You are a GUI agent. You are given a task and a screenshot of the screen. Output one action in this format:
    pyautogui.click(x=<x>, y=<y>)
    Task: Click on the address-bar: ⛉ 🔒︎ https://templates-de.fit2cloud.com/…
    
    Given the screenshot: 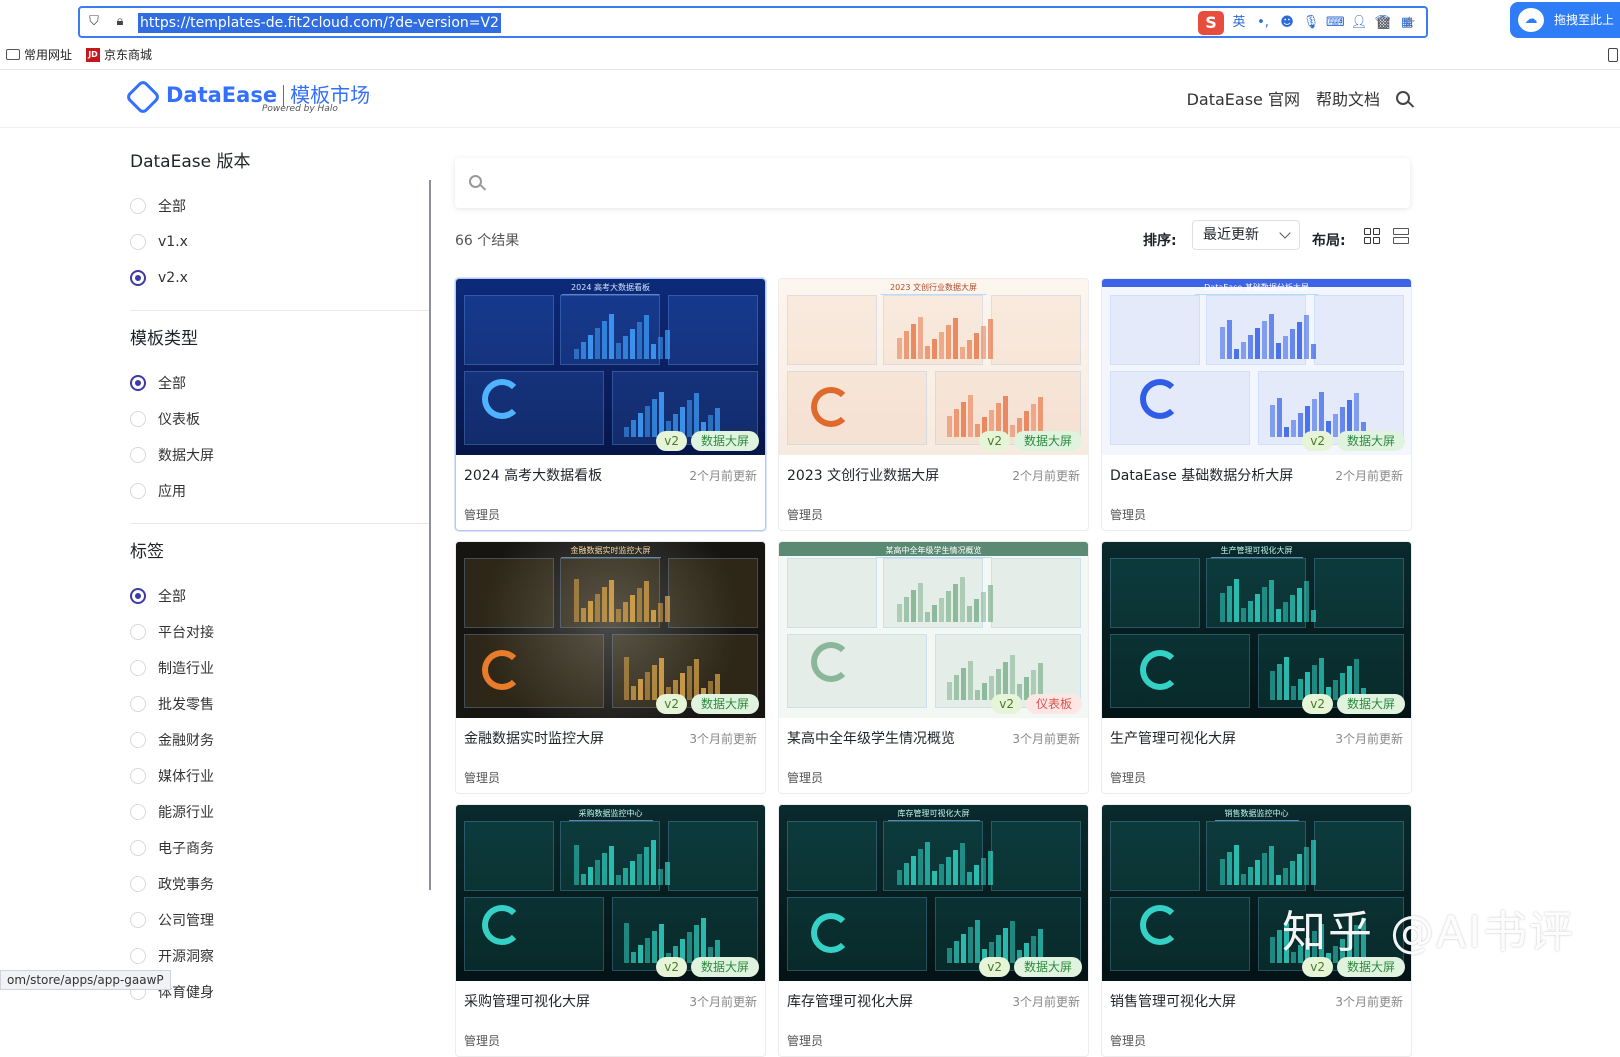 What is the action you would take?
    pyautogui.click(x=753, y=22)
    